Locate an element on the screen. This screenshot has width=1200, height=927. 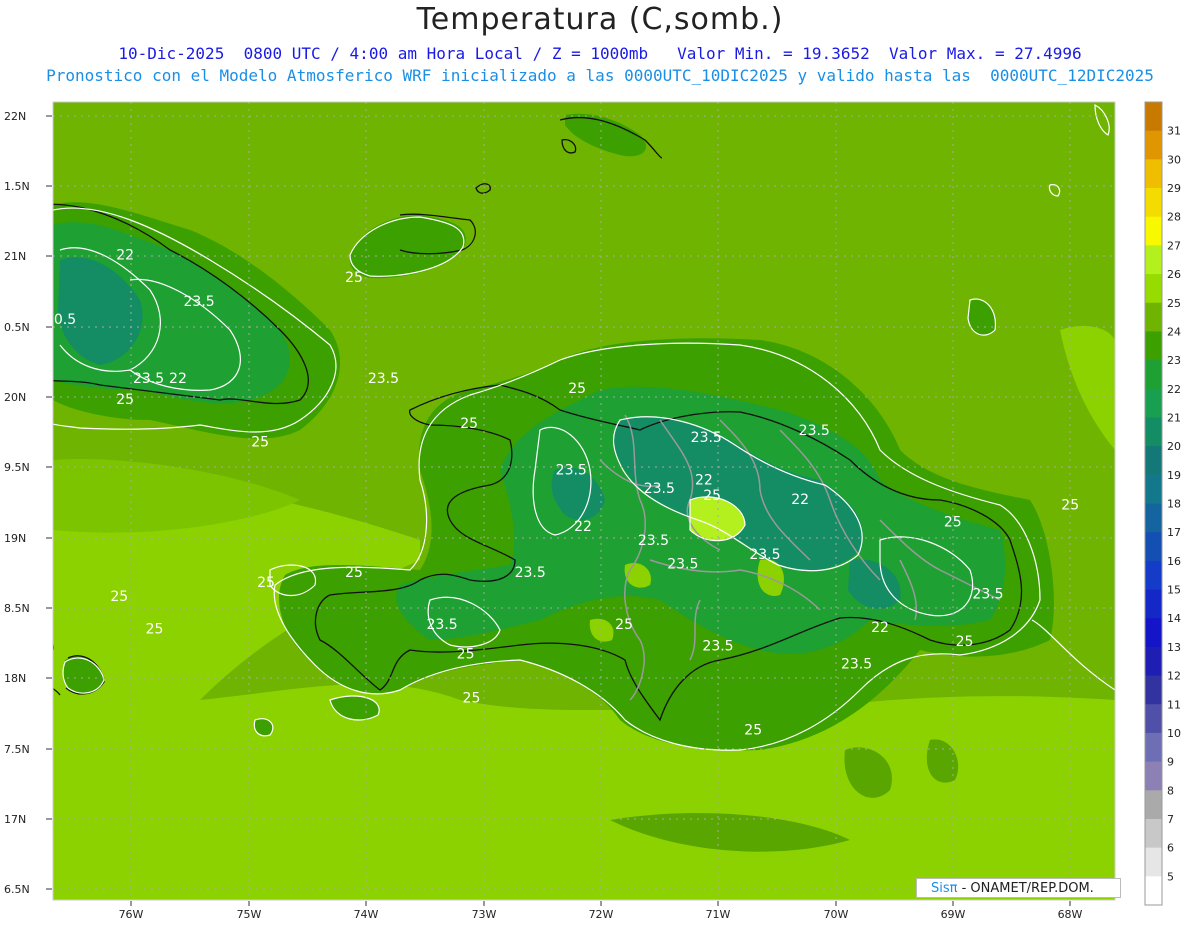
lat-label: 9.5N is located at coordinates (17, 467).